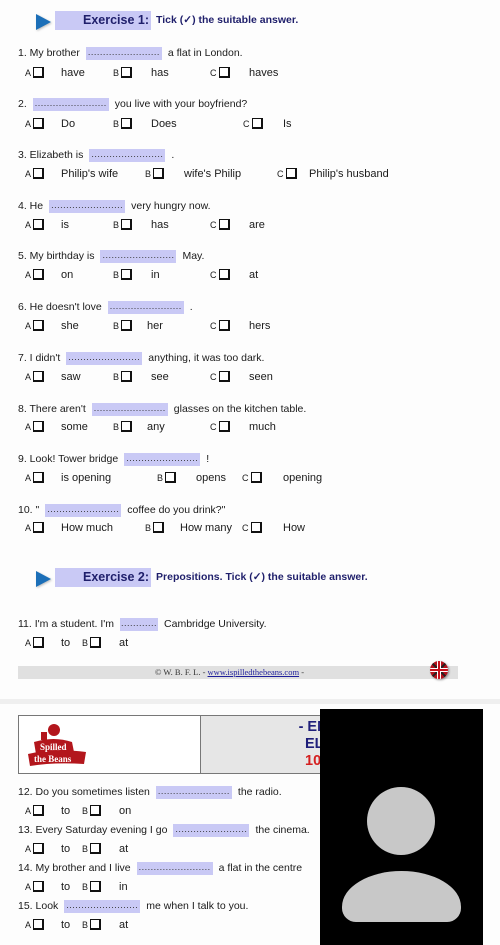 The image size is (500, 945). What do you see at coordinates (254, 672) in the screenshot?
I see `footer-link: www.ispilledthebeans.com` at bounding box center [254, 672].